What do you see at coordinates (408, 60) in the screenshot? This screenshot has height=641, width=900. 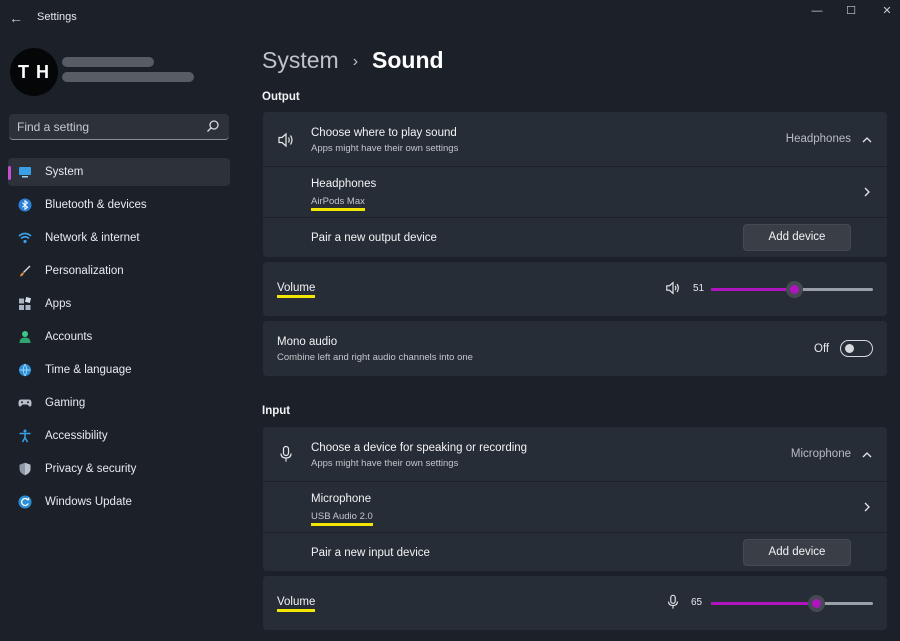 I see `page-title: Sound` at bounding box center [408, 60].